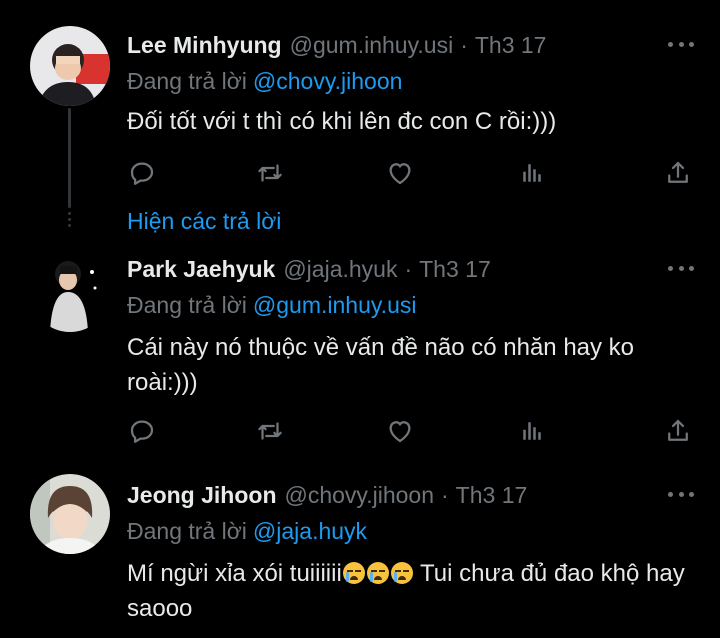 This screenshot has height=638, width=720. Describe the element at coordinates (202, 495) in the screenshot. I see `display-name: Jeong Jihoon` at that location.